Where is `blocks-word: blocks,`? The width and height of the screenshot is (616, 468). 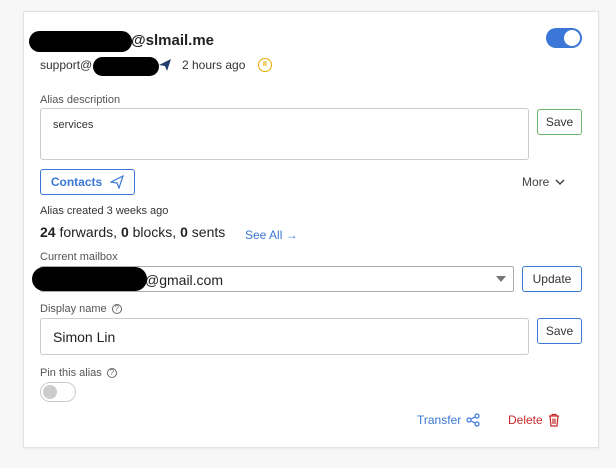
blocks-word: blocks, is located at coordinates (154, 232).